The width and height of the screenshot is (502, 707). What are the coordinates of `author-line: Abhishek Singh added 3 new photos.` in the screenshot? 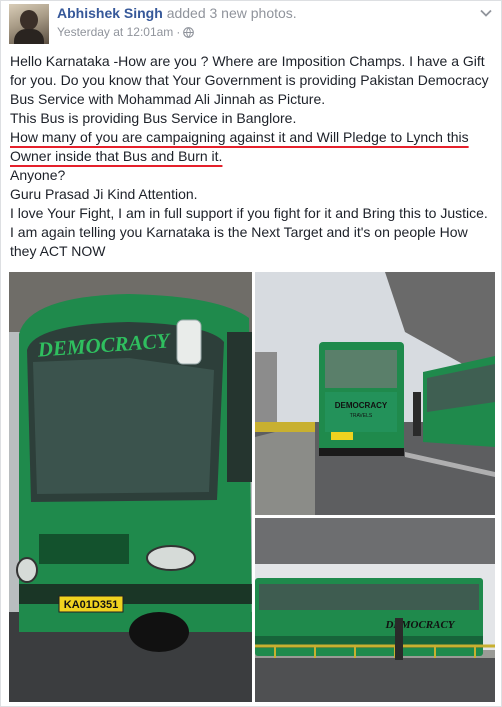 It's located at (177, 13).